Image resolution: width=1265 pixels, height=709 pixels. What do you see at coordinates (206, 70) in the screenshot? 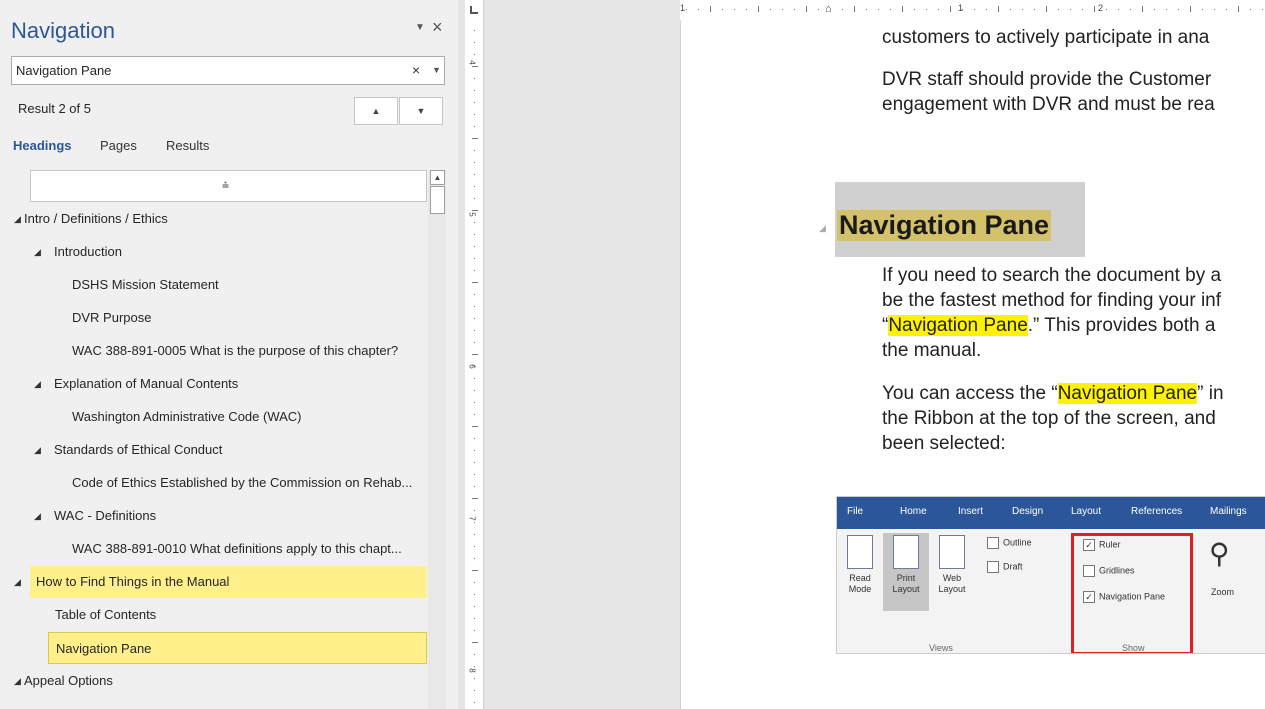
I see `search-input` at bounding box center [206, 70].